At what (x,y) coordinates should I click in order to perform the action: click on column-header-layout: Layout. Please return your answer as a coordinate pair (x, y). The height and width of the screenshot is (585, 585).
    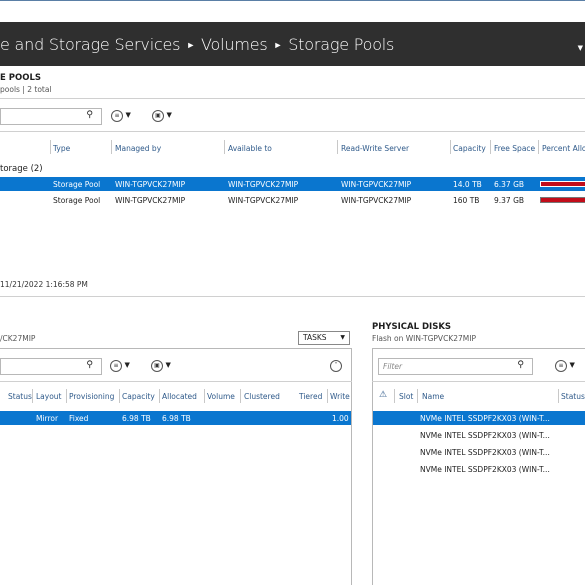
    Looking at the image, I should click on (49, 396).